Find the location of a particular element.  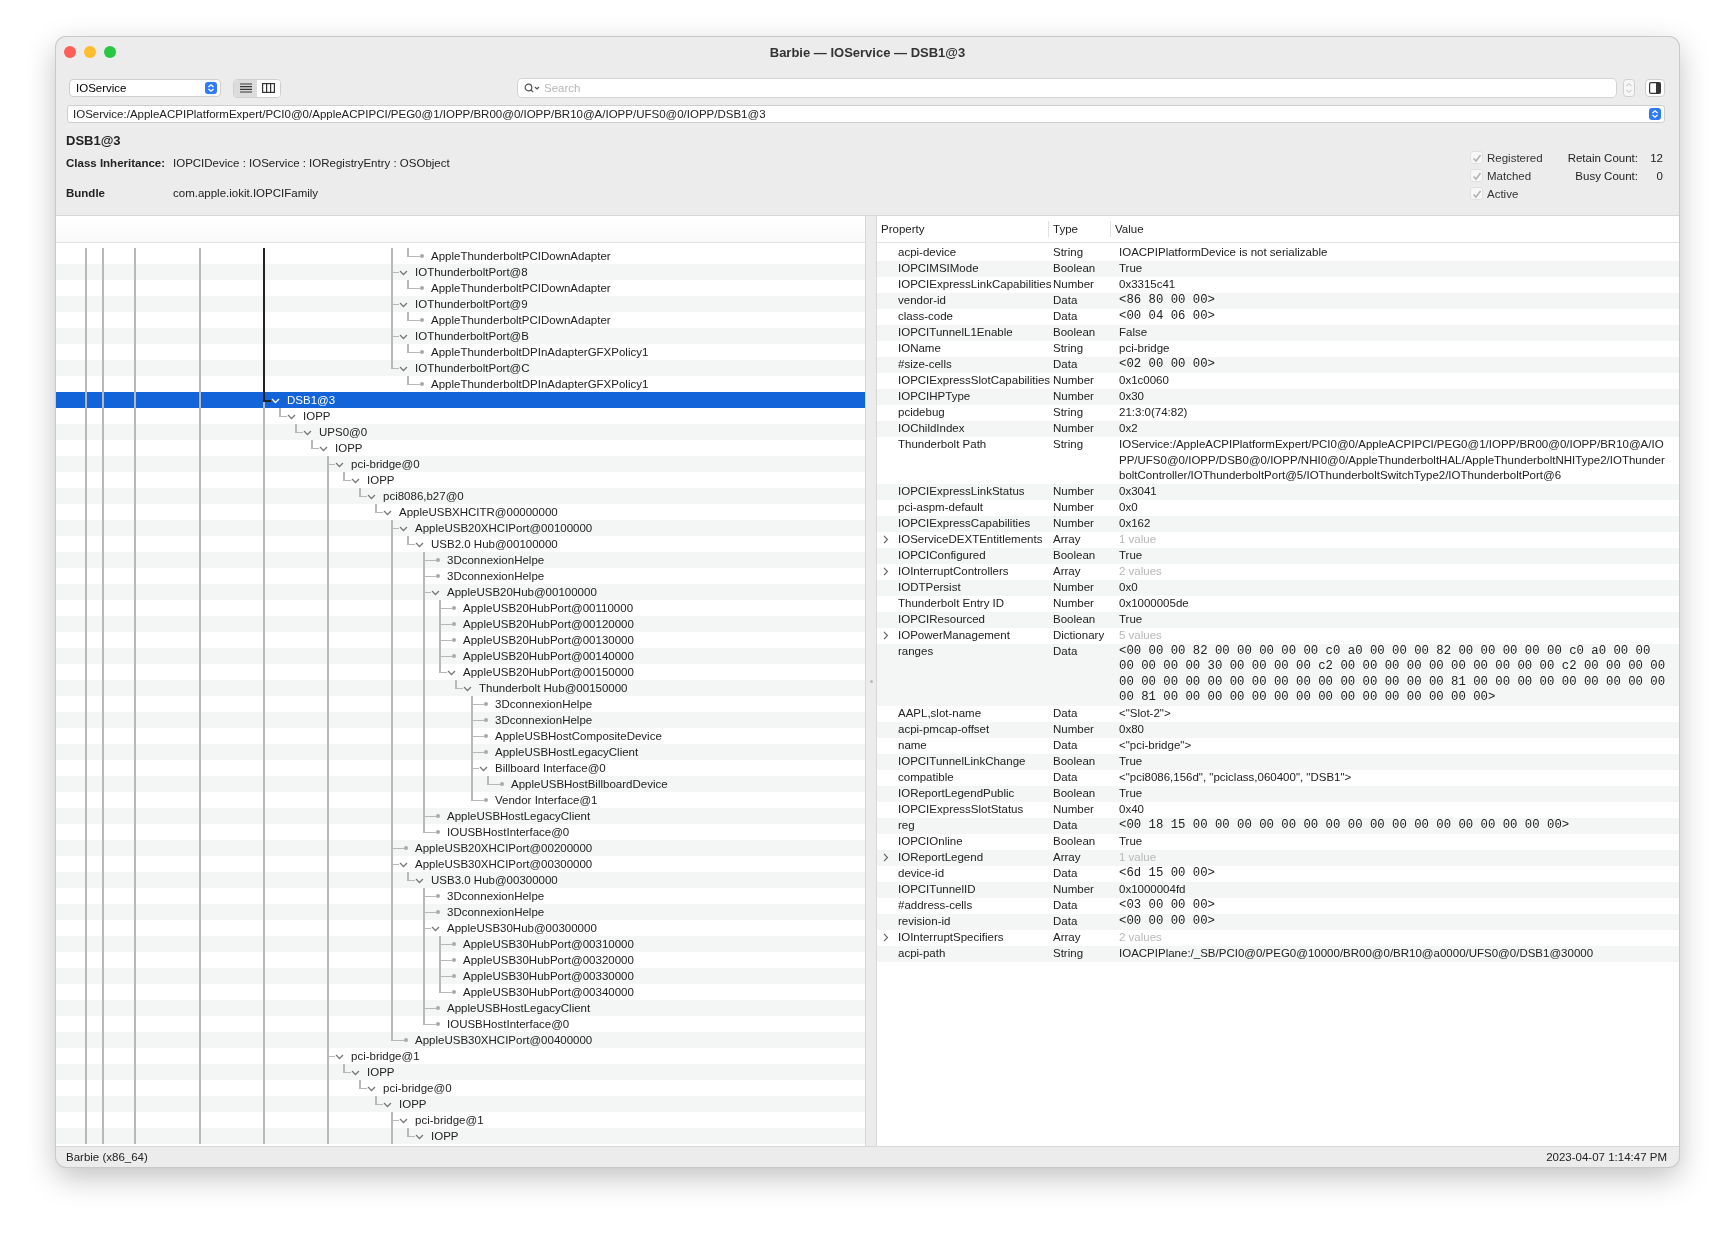

tree-row: IOThunderboltPort@C is located at coordinates (460, 368).